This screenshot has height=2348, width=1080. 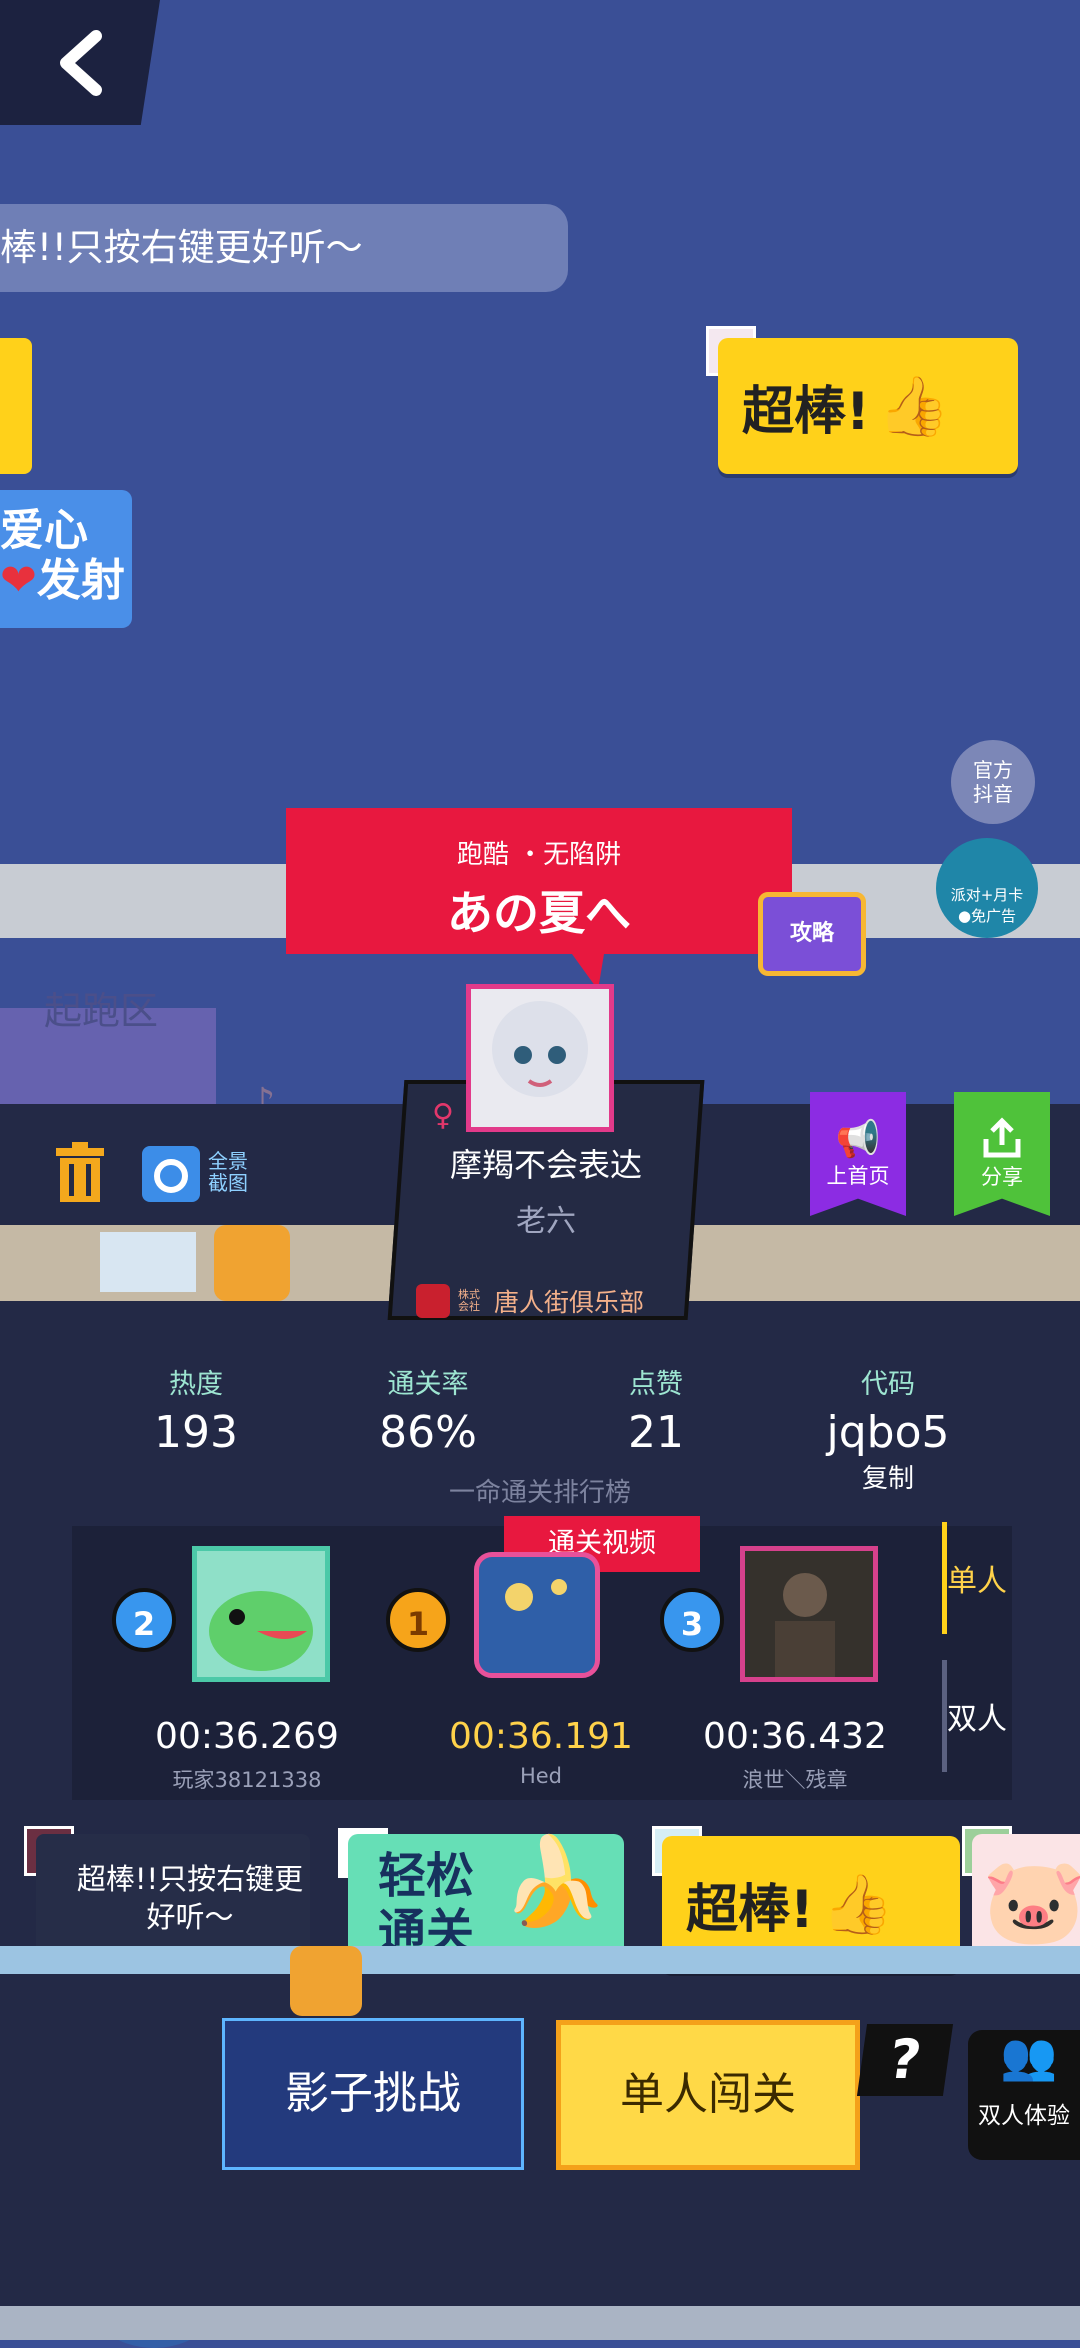 I want to click on club-prefix: 株式会社, so click(x=469, y=1300).